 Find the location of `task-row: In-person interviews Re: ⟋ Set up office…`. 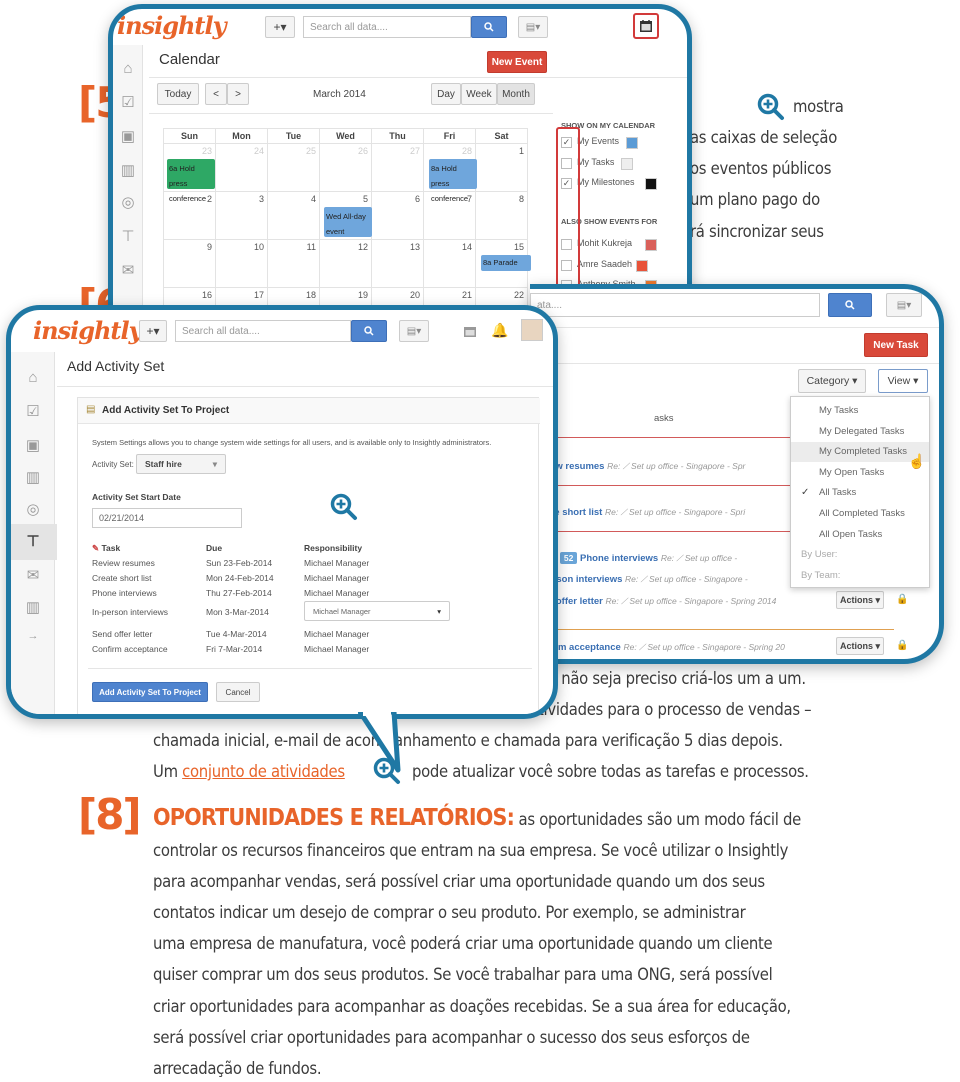

task-row: In-person interviews Re: ⟋ Set up office… is located at coordinates (639, 579).